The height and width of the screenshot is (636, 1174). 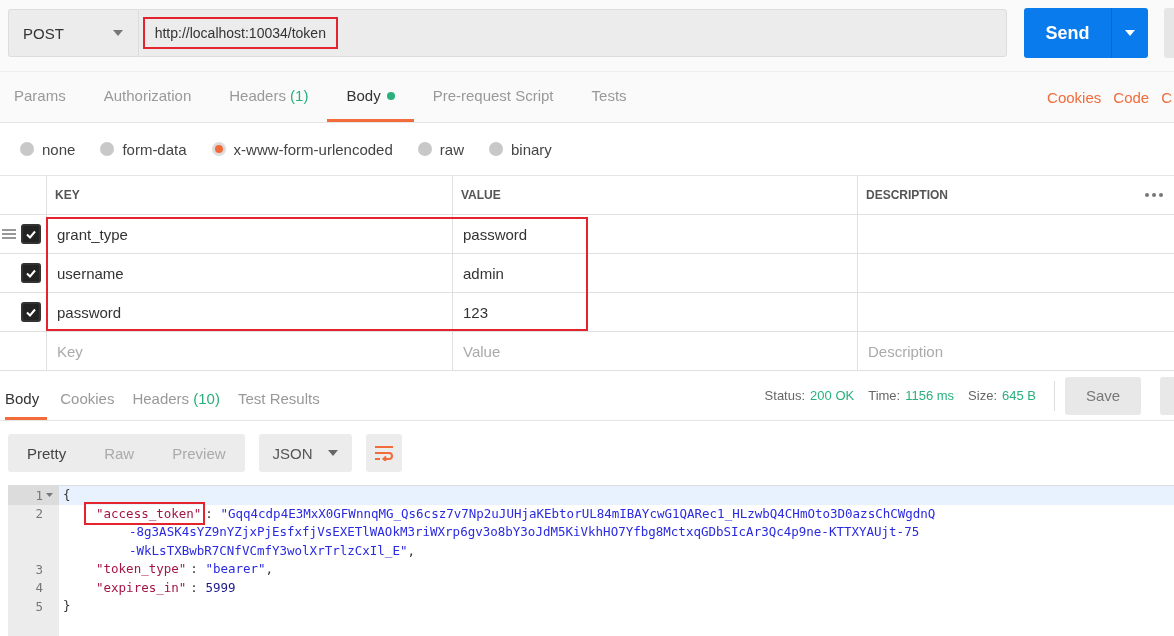 I want to click on line-number: 4, so click(x=39, y=588).